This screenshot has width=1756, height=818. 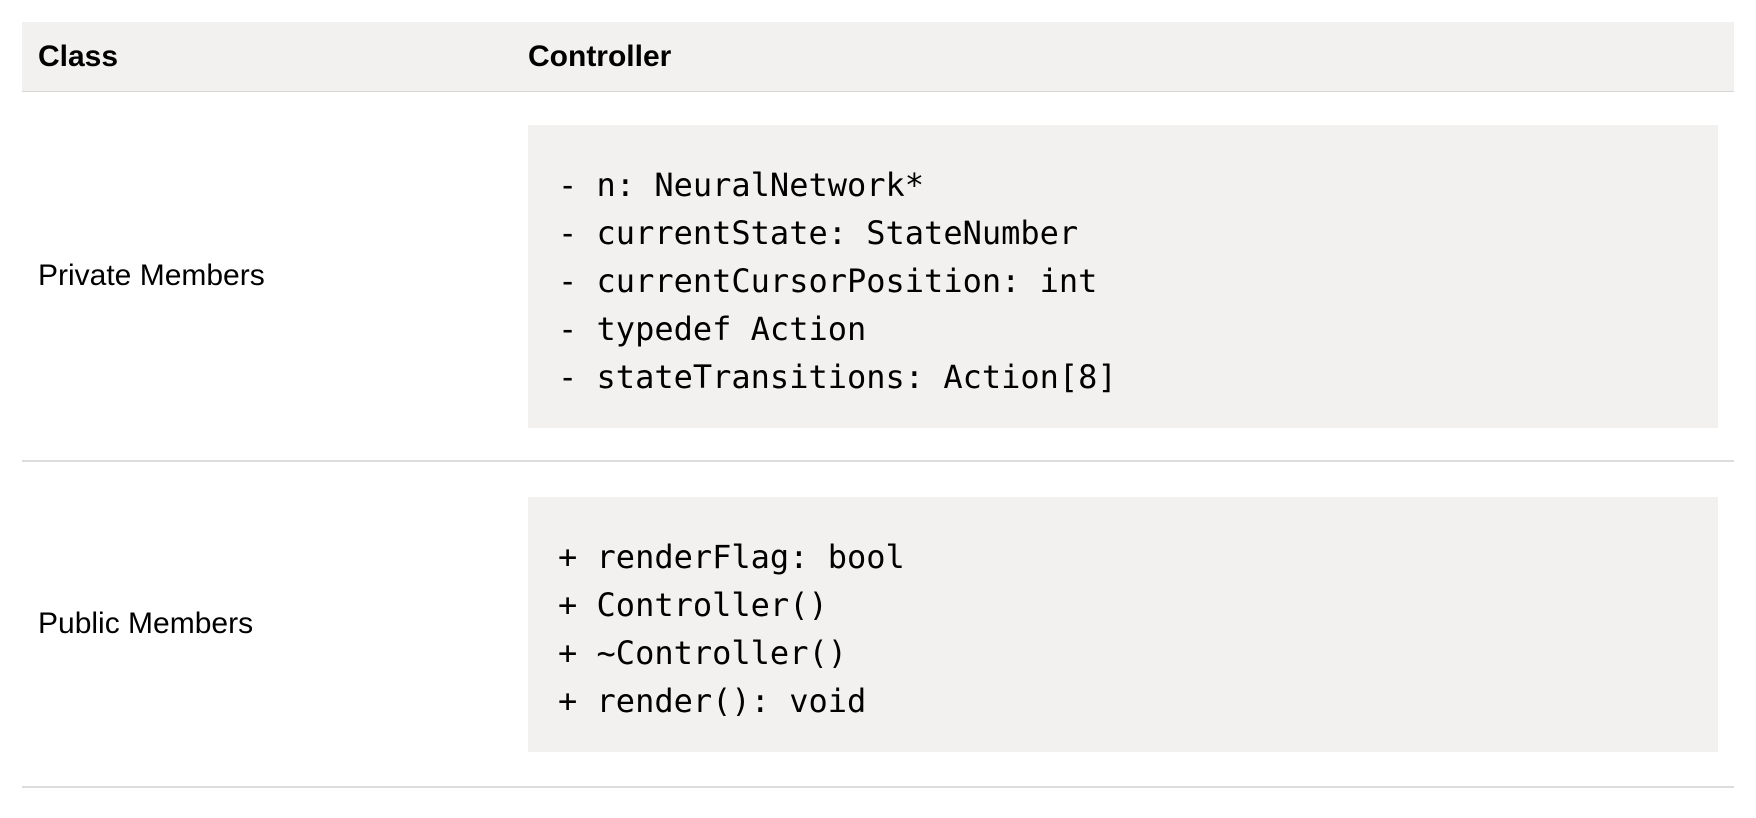 What do you see at coordinates (1131, 56) in the screenshot?
I see `header-cell-name: Controller` at bounding box center [1131, 56].